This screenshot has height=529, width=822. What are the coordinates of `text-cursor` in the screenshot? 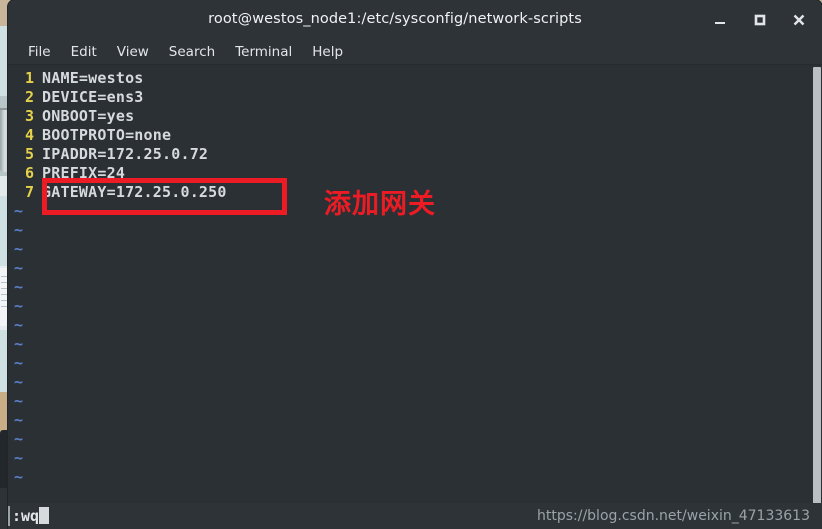 It's located at (44, 515).